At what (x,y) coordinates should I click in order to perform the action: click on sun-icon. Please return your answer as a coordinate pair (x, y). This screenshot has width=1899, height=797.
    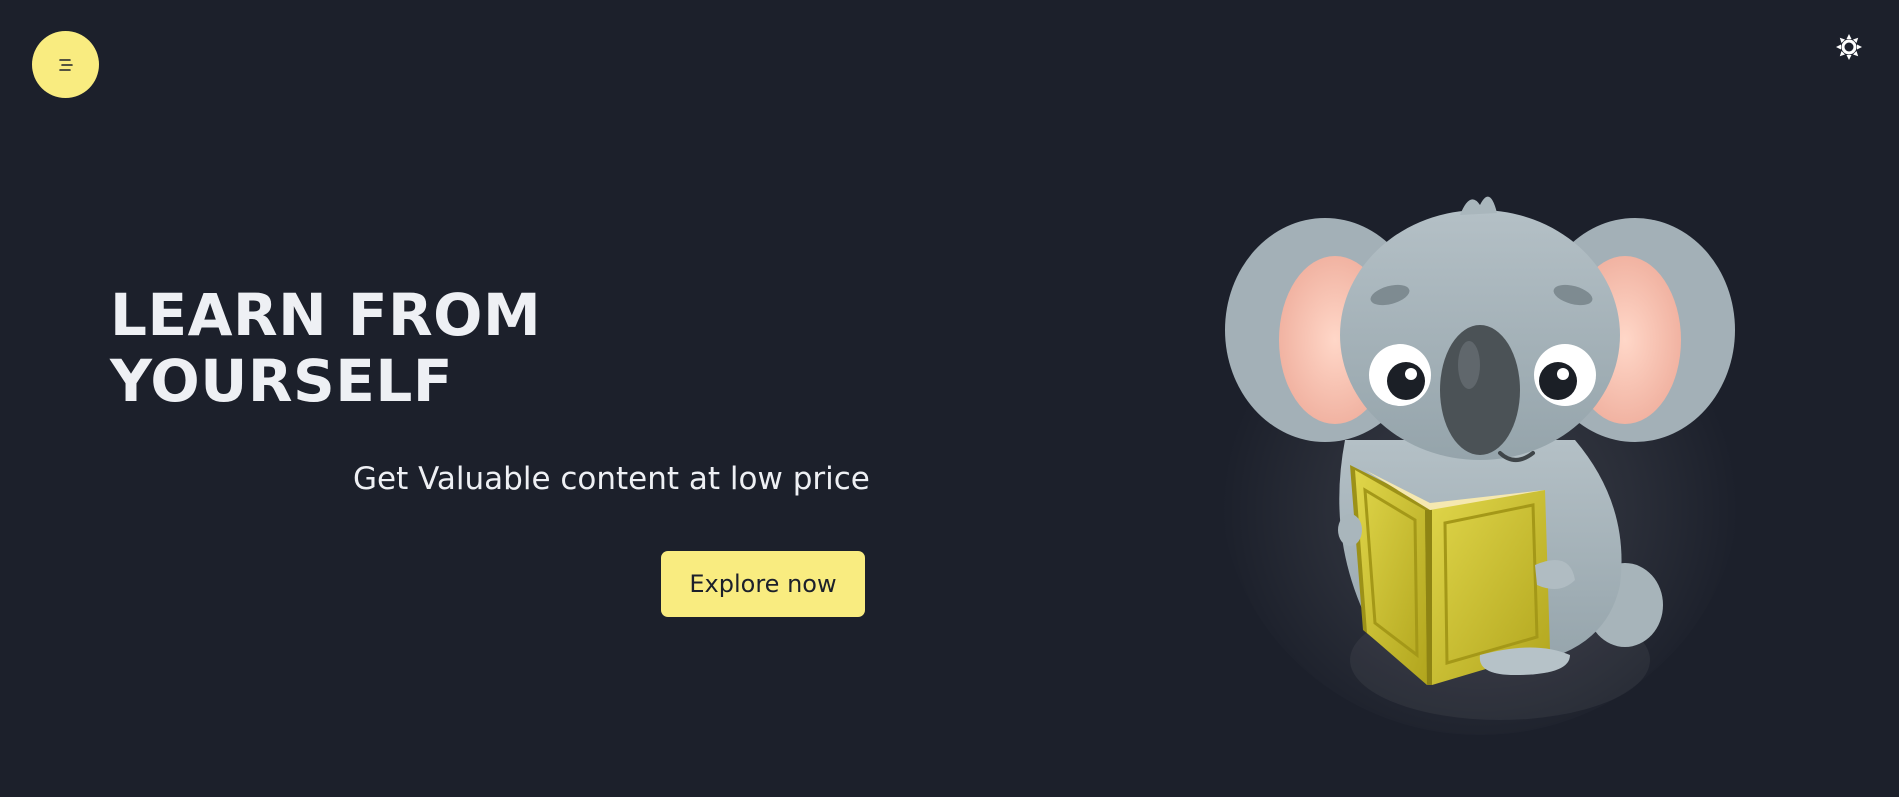
    Looking at the image, I should click on (1849, 49).